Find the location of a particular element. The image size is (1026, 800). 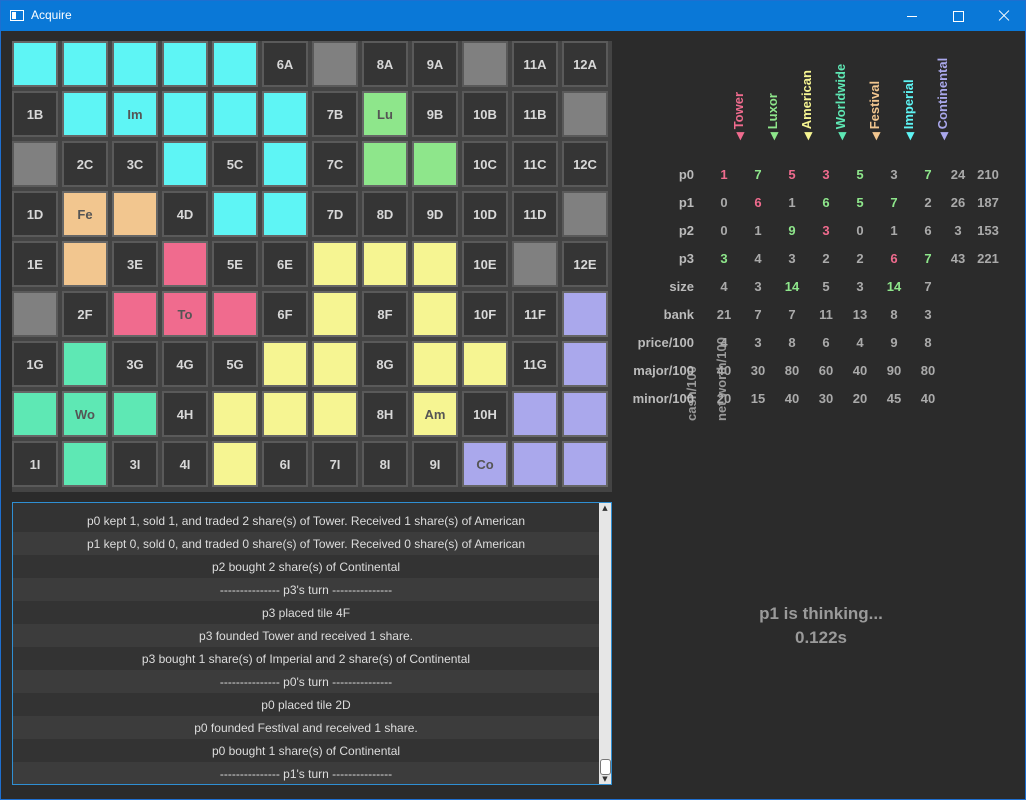

scroll-down-icon: ▼ is located at coordinates (605, 779).